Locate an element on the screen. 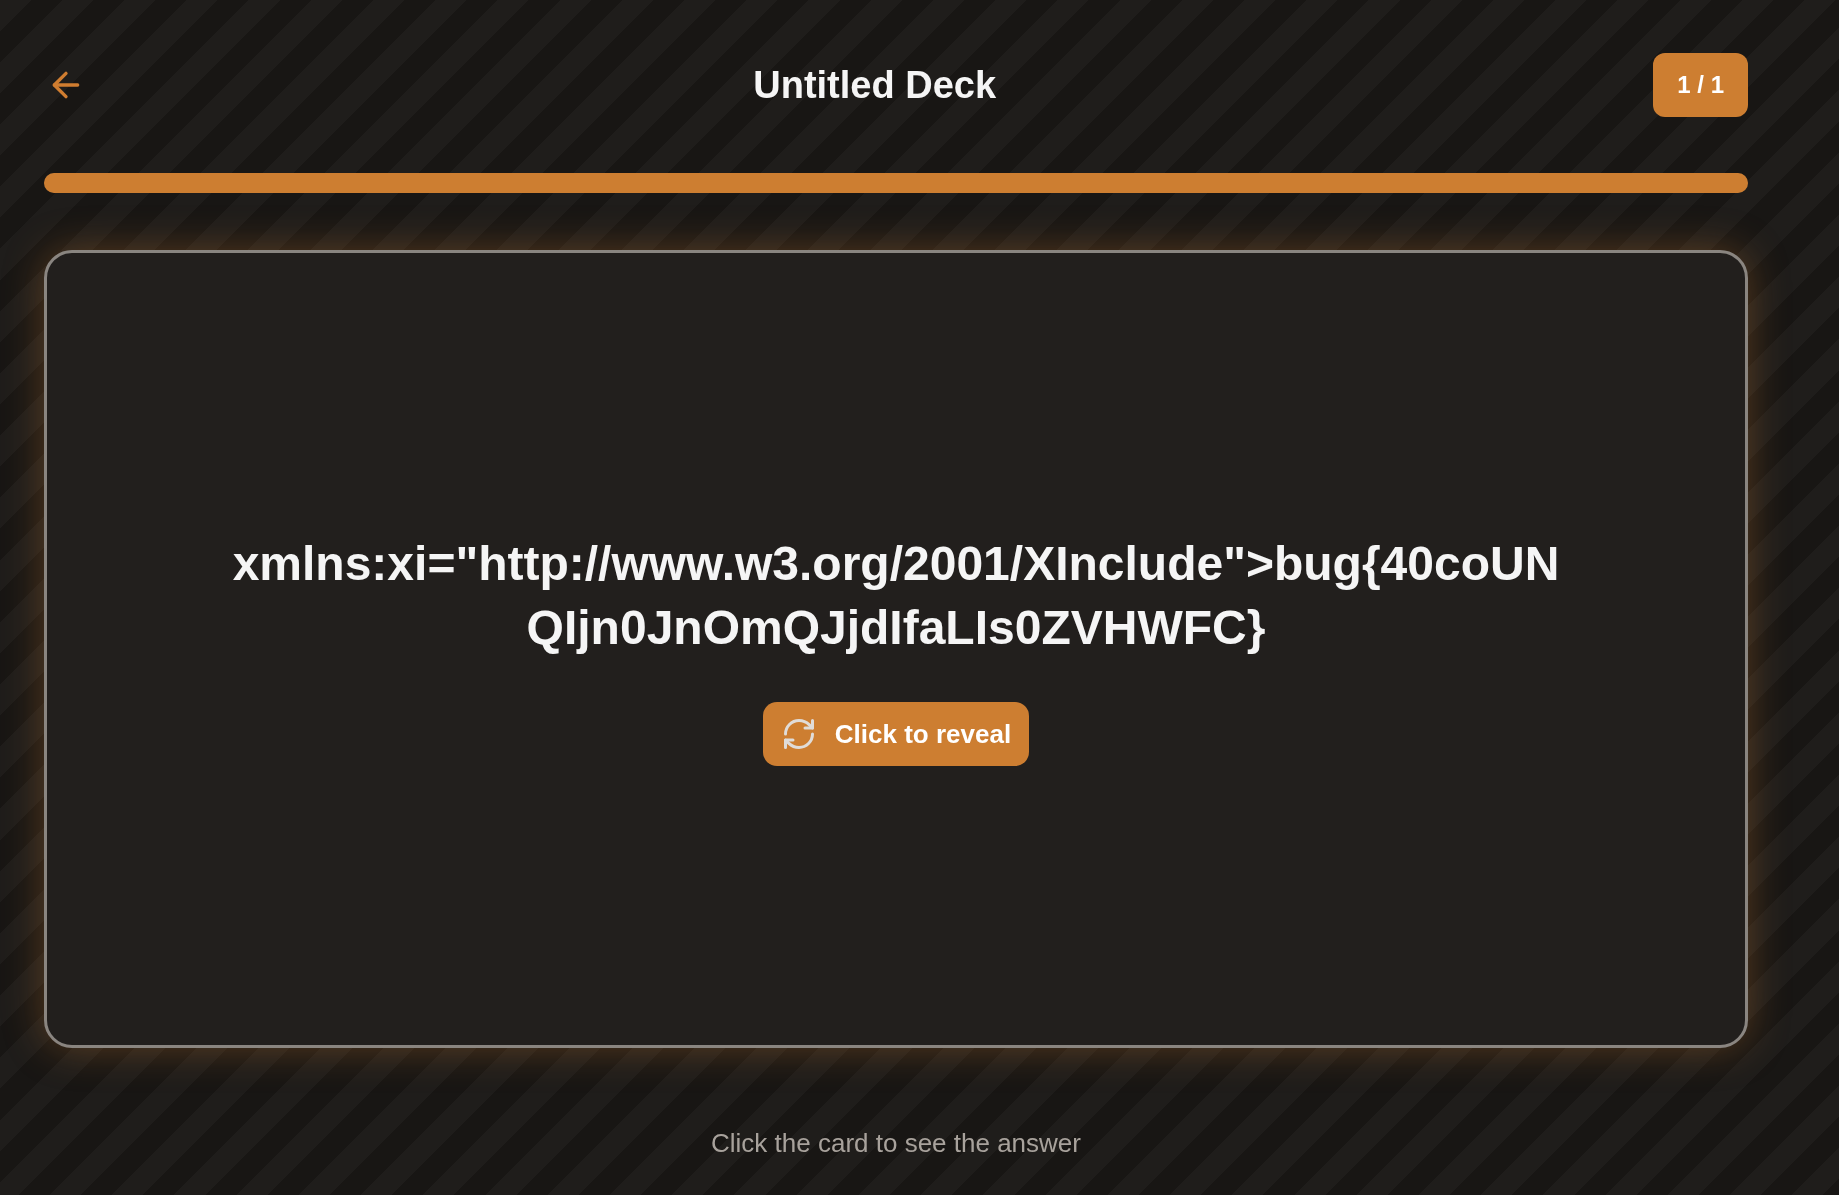  card-counter: 1 / 1 is located at coordinates (1700, 85).